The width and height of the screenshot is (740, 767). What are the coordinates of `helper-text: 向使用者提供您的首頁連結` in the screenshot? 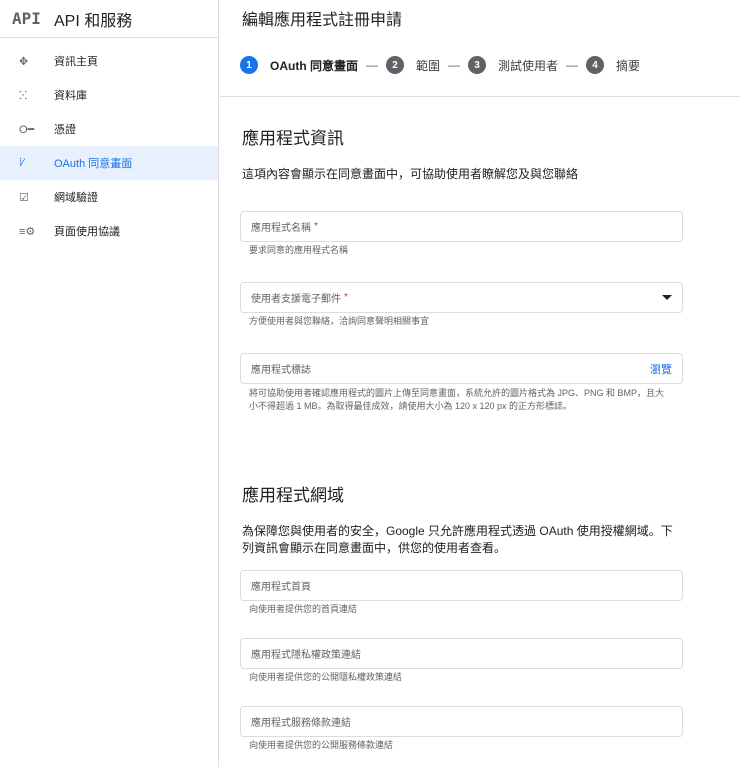 It's located at (303, 609).